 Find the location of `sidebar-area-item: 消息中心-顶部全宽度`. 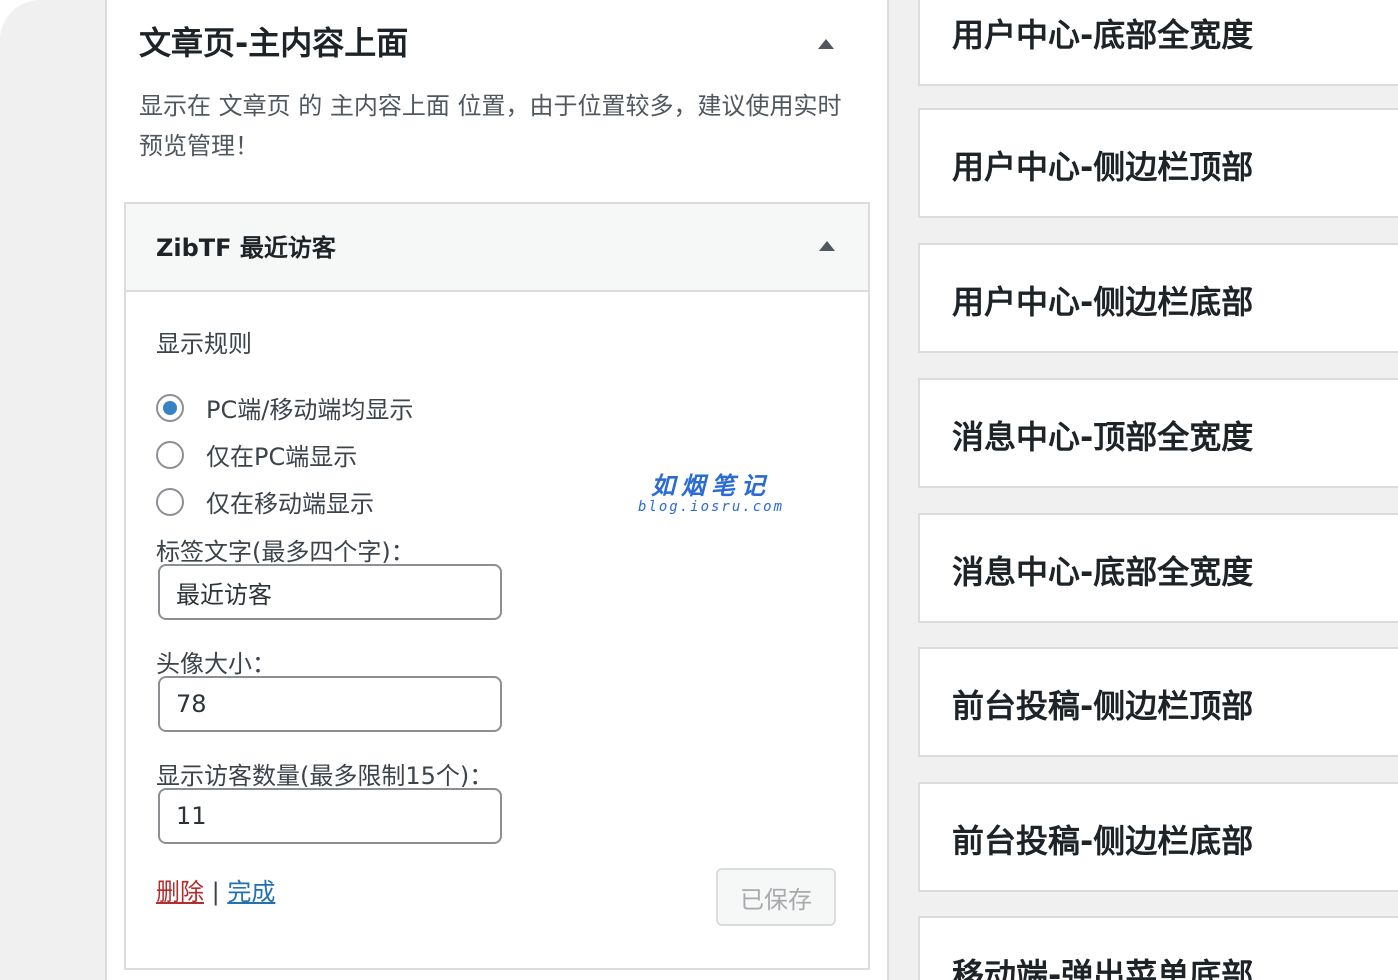

sidebar-area-item: 消息中心-顶部全宽度 is located at coordinates (1158, 433).